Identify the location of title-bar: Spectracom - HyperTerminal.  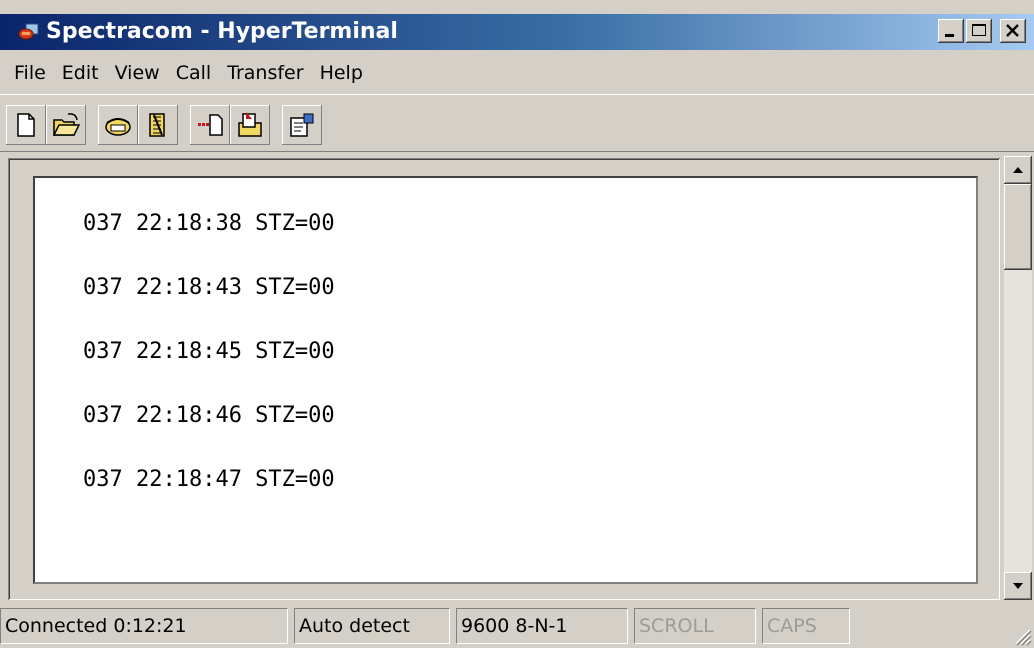
(517, 32).